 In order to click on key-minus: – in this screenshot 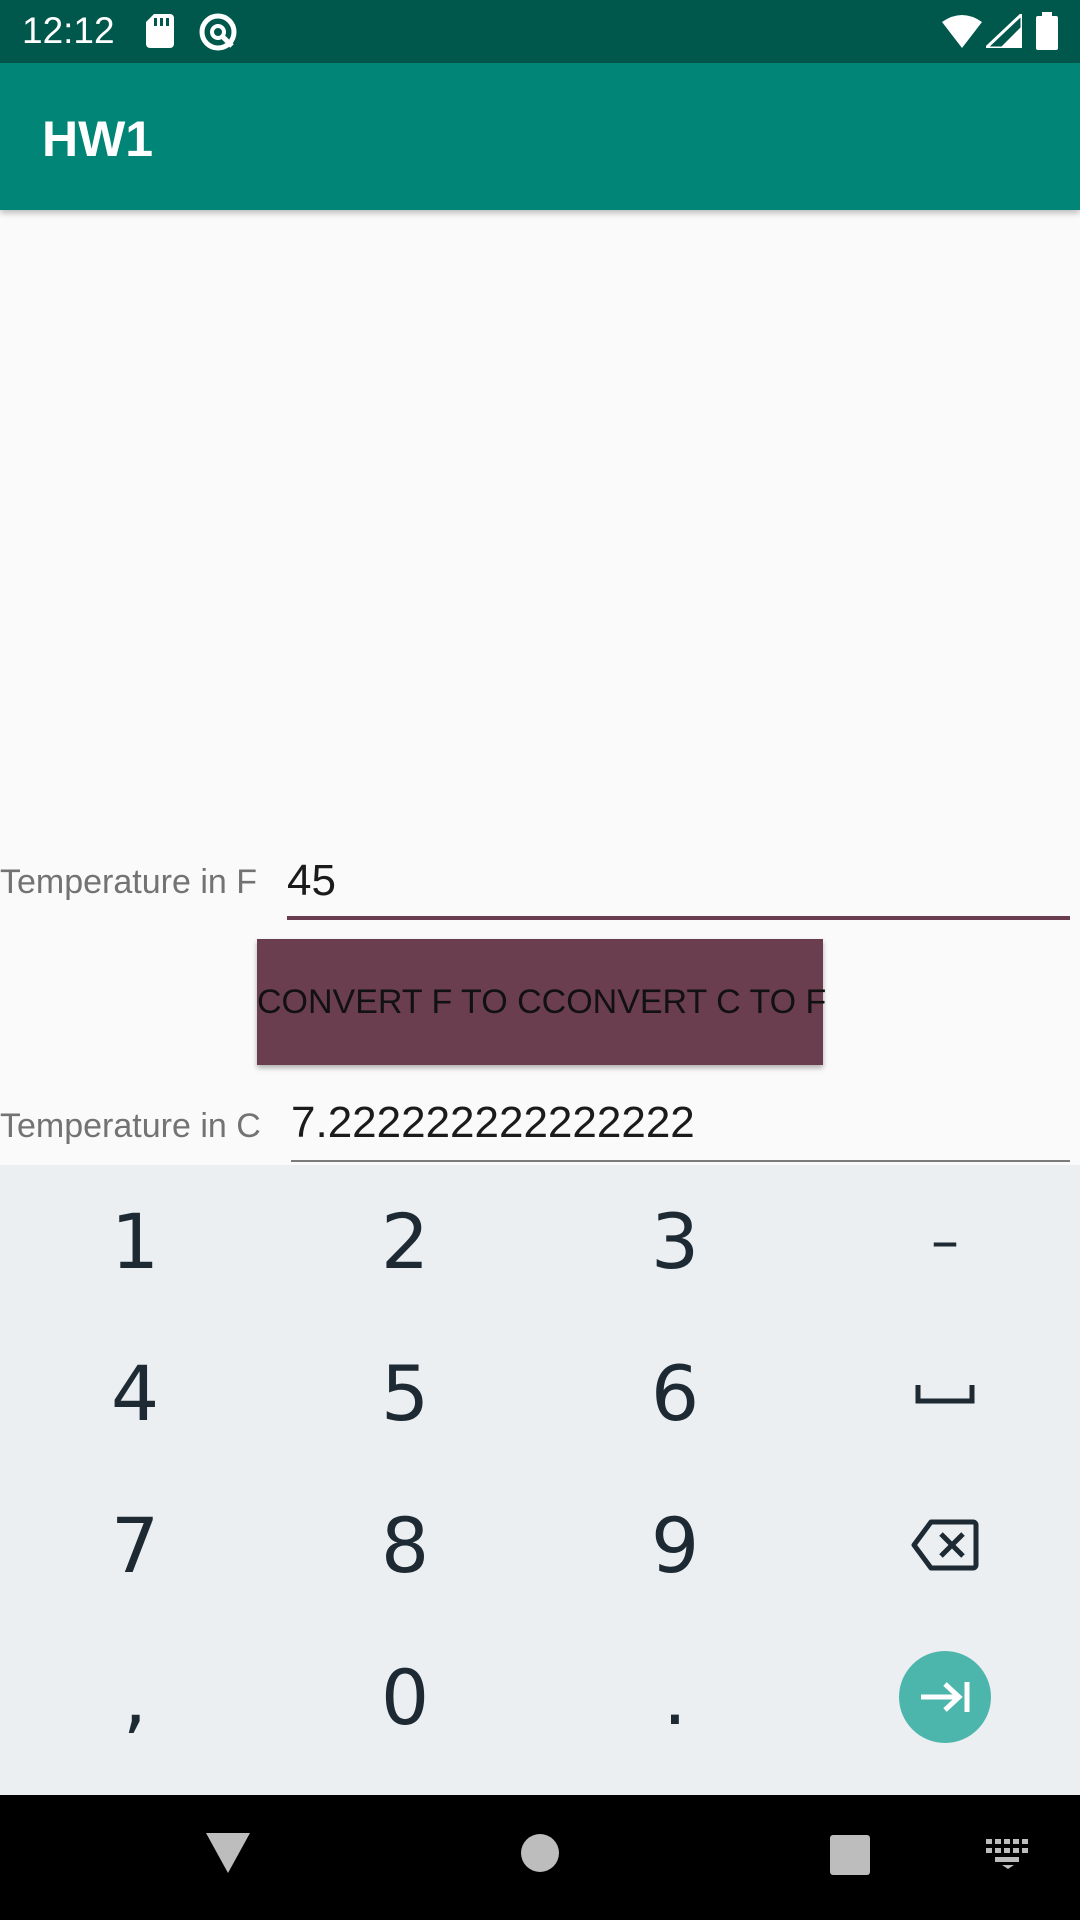, I will do `click(945, 1241)`.